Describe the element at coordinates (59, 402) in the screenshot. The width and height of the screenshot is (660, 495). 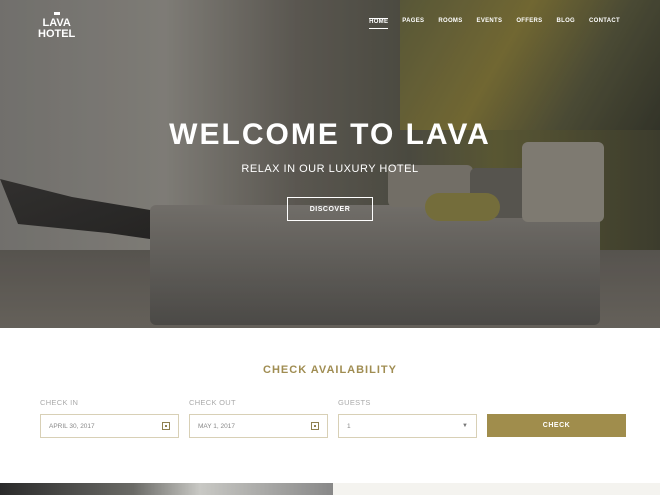
I see `check-in-label: CHECK IN` at that location.